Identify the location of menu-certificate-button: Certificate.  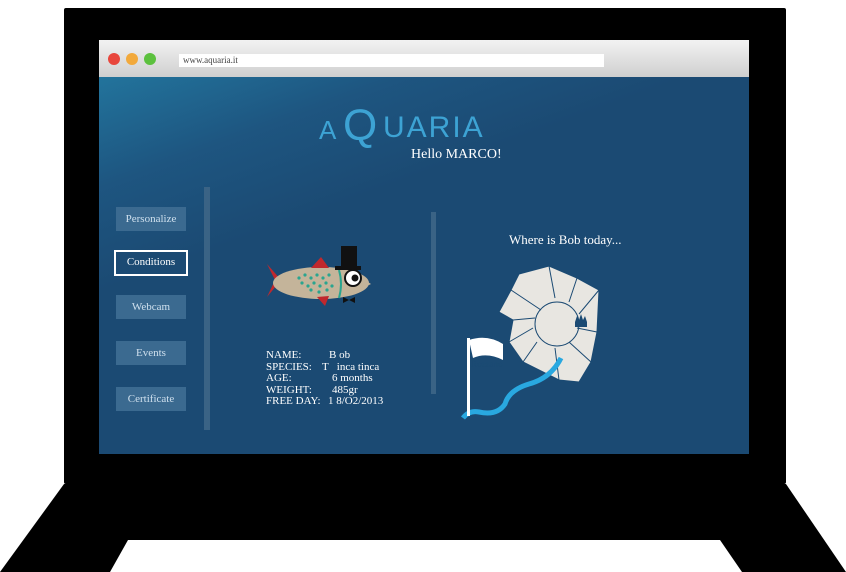
(151, 399).